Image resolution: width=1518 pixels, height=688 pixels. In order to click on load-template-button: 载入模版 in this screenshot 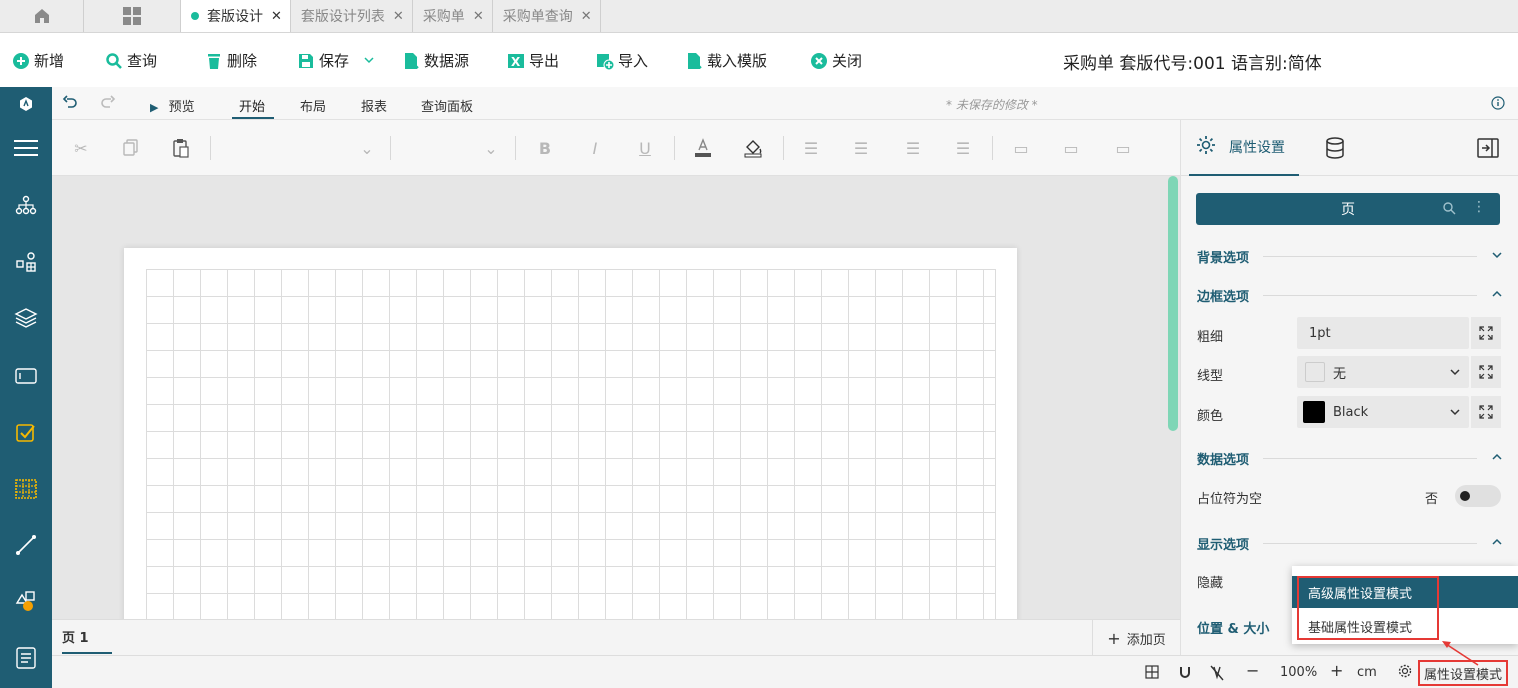, I will do `click(726, 60)`.